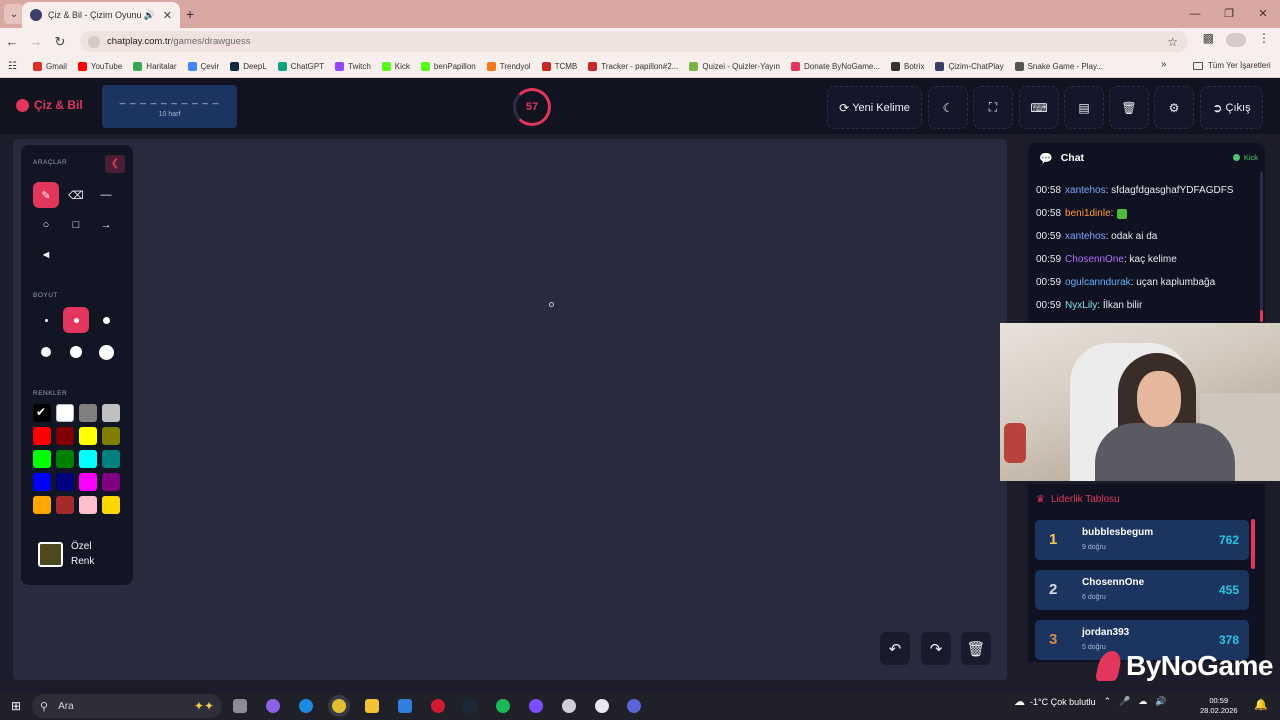 This screenshot has width=1280, height=720. I want to click on message-user: NyxLily, so click(1081, 305).